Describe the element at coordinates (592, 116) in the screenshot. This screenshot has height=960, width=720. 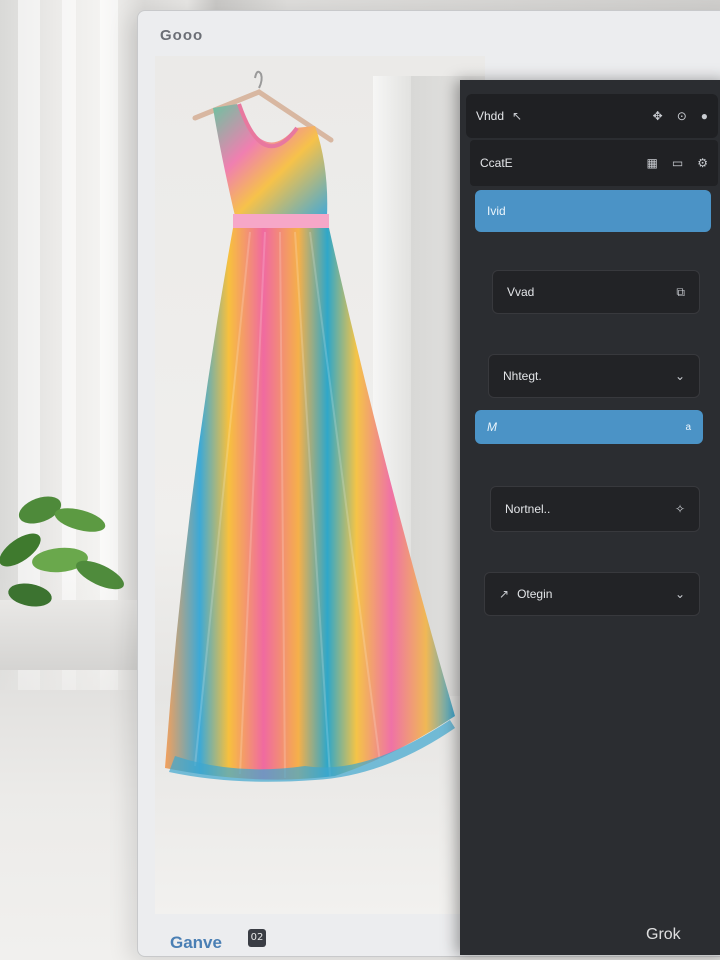
I see `panel-top-bar: Vhdd ↖ ✥ ⊙ ●` at that location.